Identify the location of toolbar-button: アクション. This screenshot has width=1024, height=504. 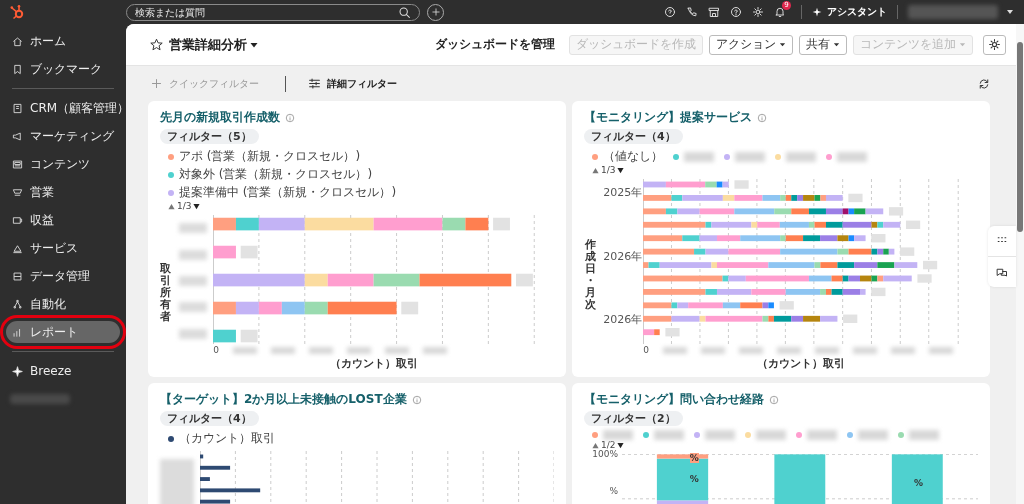
(751, 44).